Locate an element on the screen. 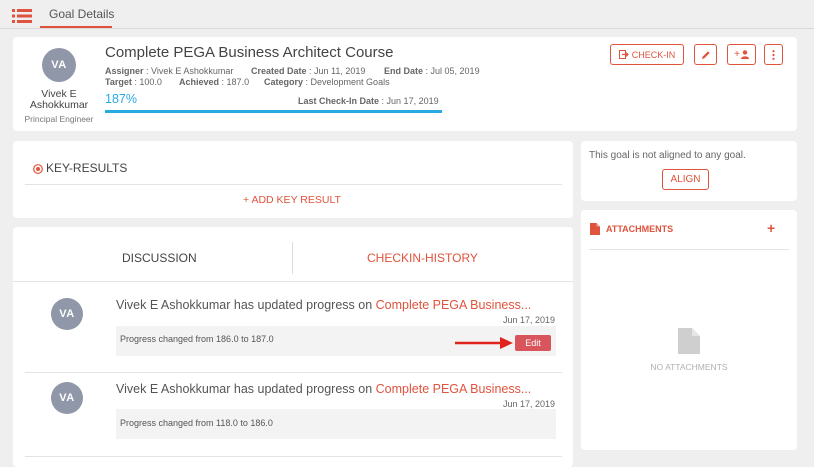 Image resolution: width=814 pixels, height=467 pixels. goal-meta-row-1: Assigner : Vivek E Ashokkumar is located at coordinates (169, 71).